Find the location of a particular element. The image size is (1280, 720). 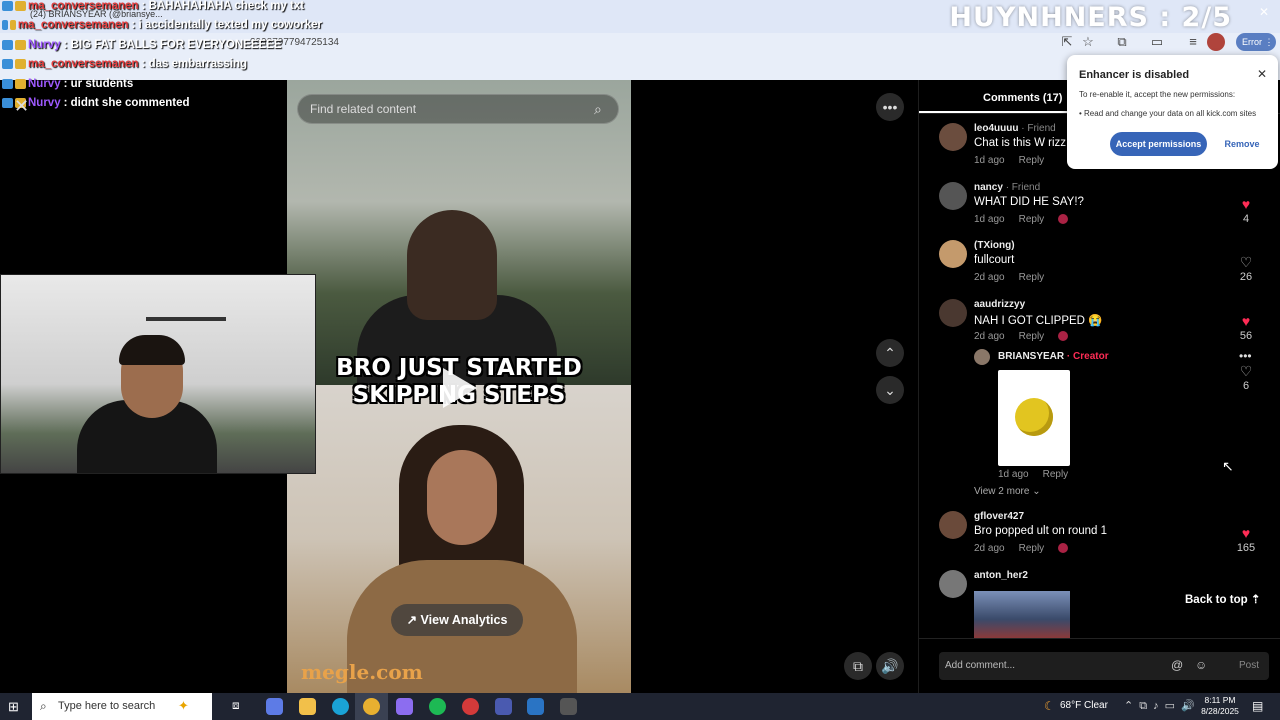

comment-user: (TXiong) is located at coordinates (994, 245).